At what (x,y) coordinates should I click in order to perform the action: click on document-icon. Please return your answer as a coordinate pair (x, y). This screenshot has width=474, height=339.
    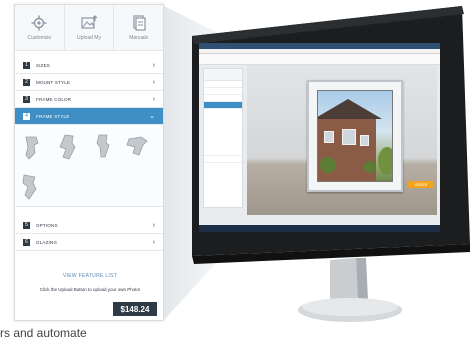
    Looking at the image, I should click on (139, 22).